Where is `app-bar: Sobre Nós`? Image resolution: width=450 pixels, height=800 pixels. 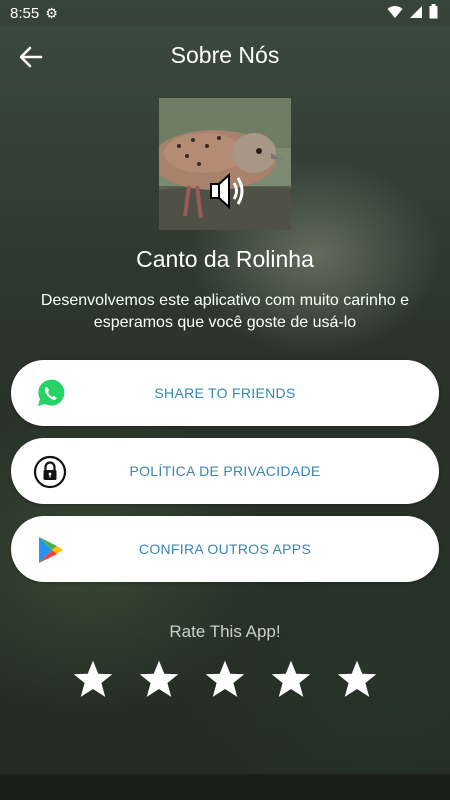 app-bar: Sobre Nós is located at coordinates (225, 57).